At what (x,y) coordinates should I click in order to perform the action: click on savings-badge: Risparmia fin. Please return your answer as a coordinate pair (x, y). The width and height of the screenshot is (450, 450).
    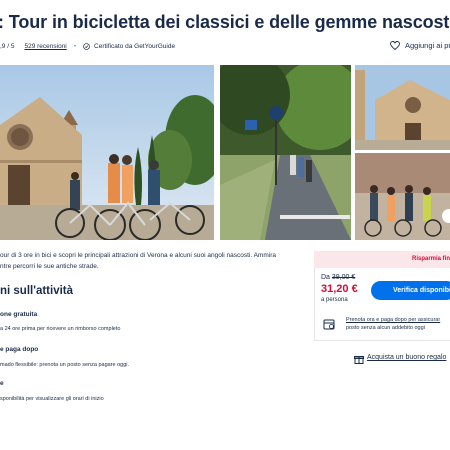
    Looking at the image, I should click on (382, 259).